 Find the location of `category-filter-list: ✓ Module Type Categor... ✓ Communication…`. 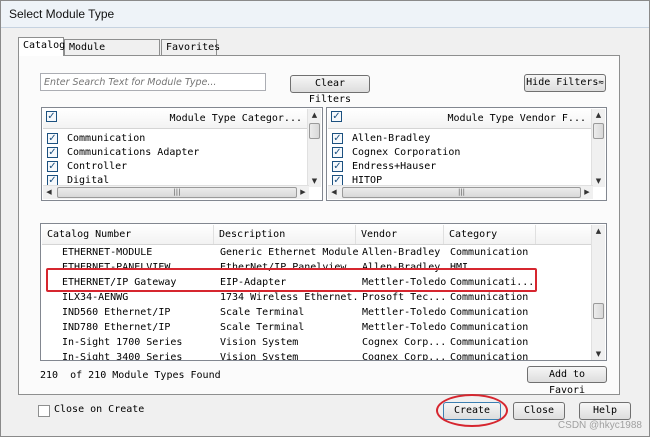

category-filter-list: ✓ Module Type Categor... ✓ Communication… is located at coordinates (182, 154).